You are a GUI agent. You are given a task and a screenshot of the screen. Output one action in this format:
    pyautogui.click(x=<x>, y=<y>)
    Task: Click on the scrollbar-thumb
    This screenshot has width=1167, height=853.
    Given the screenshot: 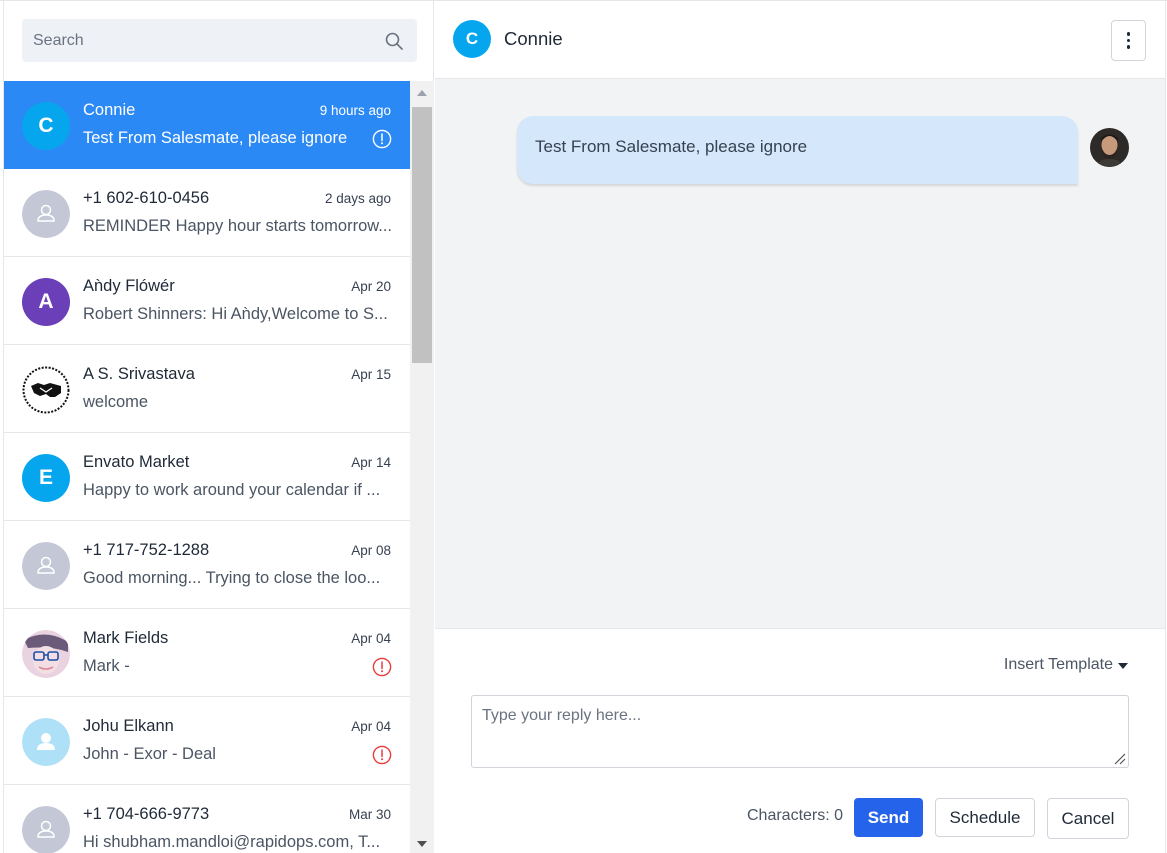 What is the action you would take?
    pyautogui.click(x=422, y=235)
    